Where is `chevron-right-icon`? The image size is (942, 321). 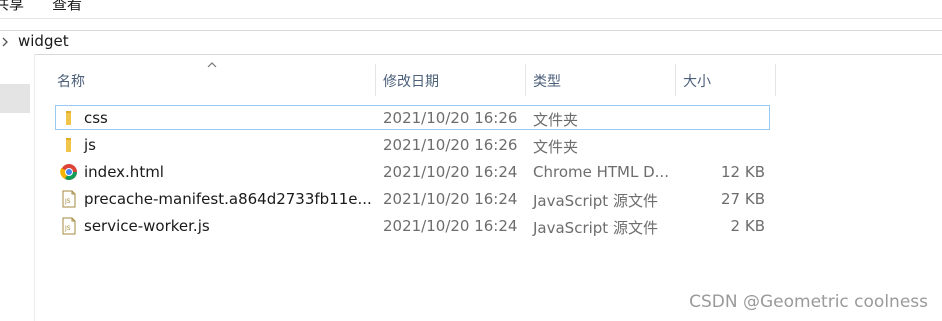
chevron-right-icon is located at coordinates (6, 42).